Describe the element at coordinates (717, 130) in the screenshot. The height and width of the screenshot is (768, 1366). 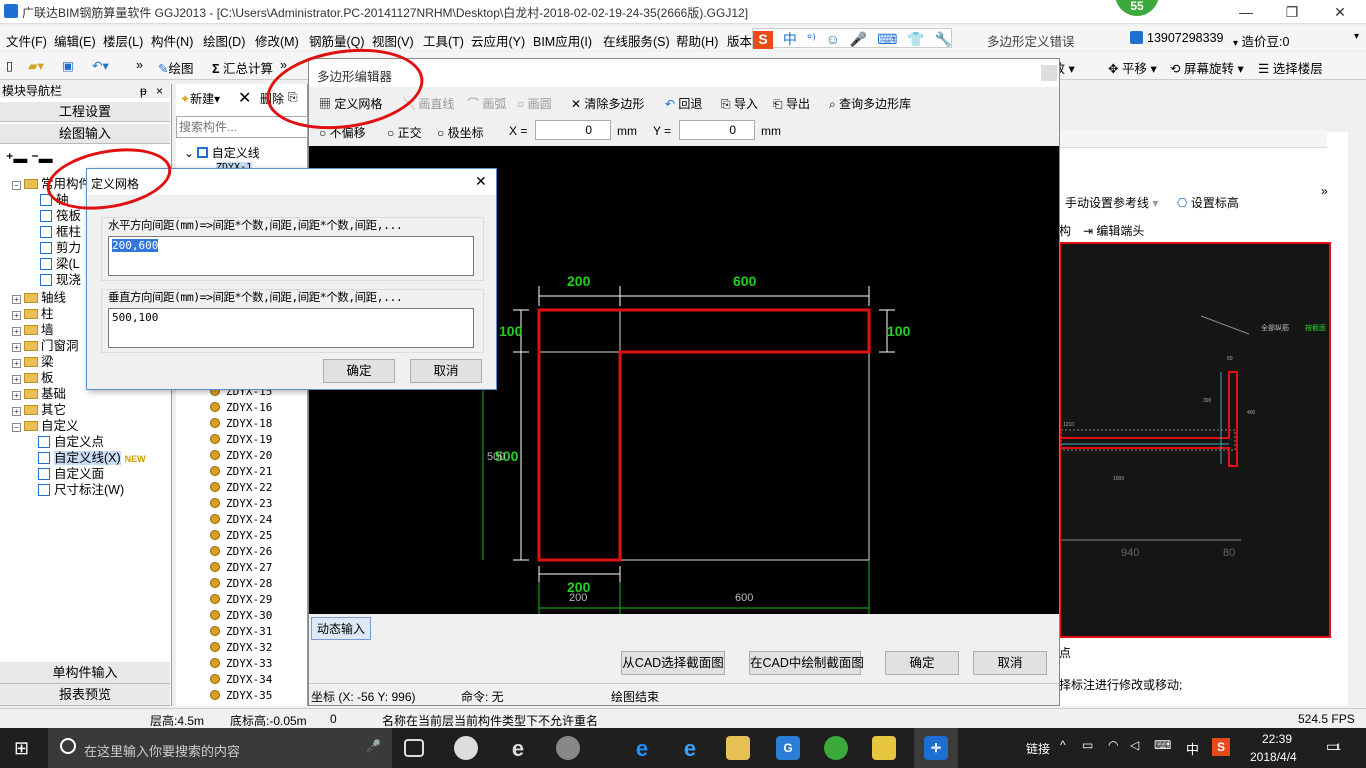
I see `y-input: 0` at that location.